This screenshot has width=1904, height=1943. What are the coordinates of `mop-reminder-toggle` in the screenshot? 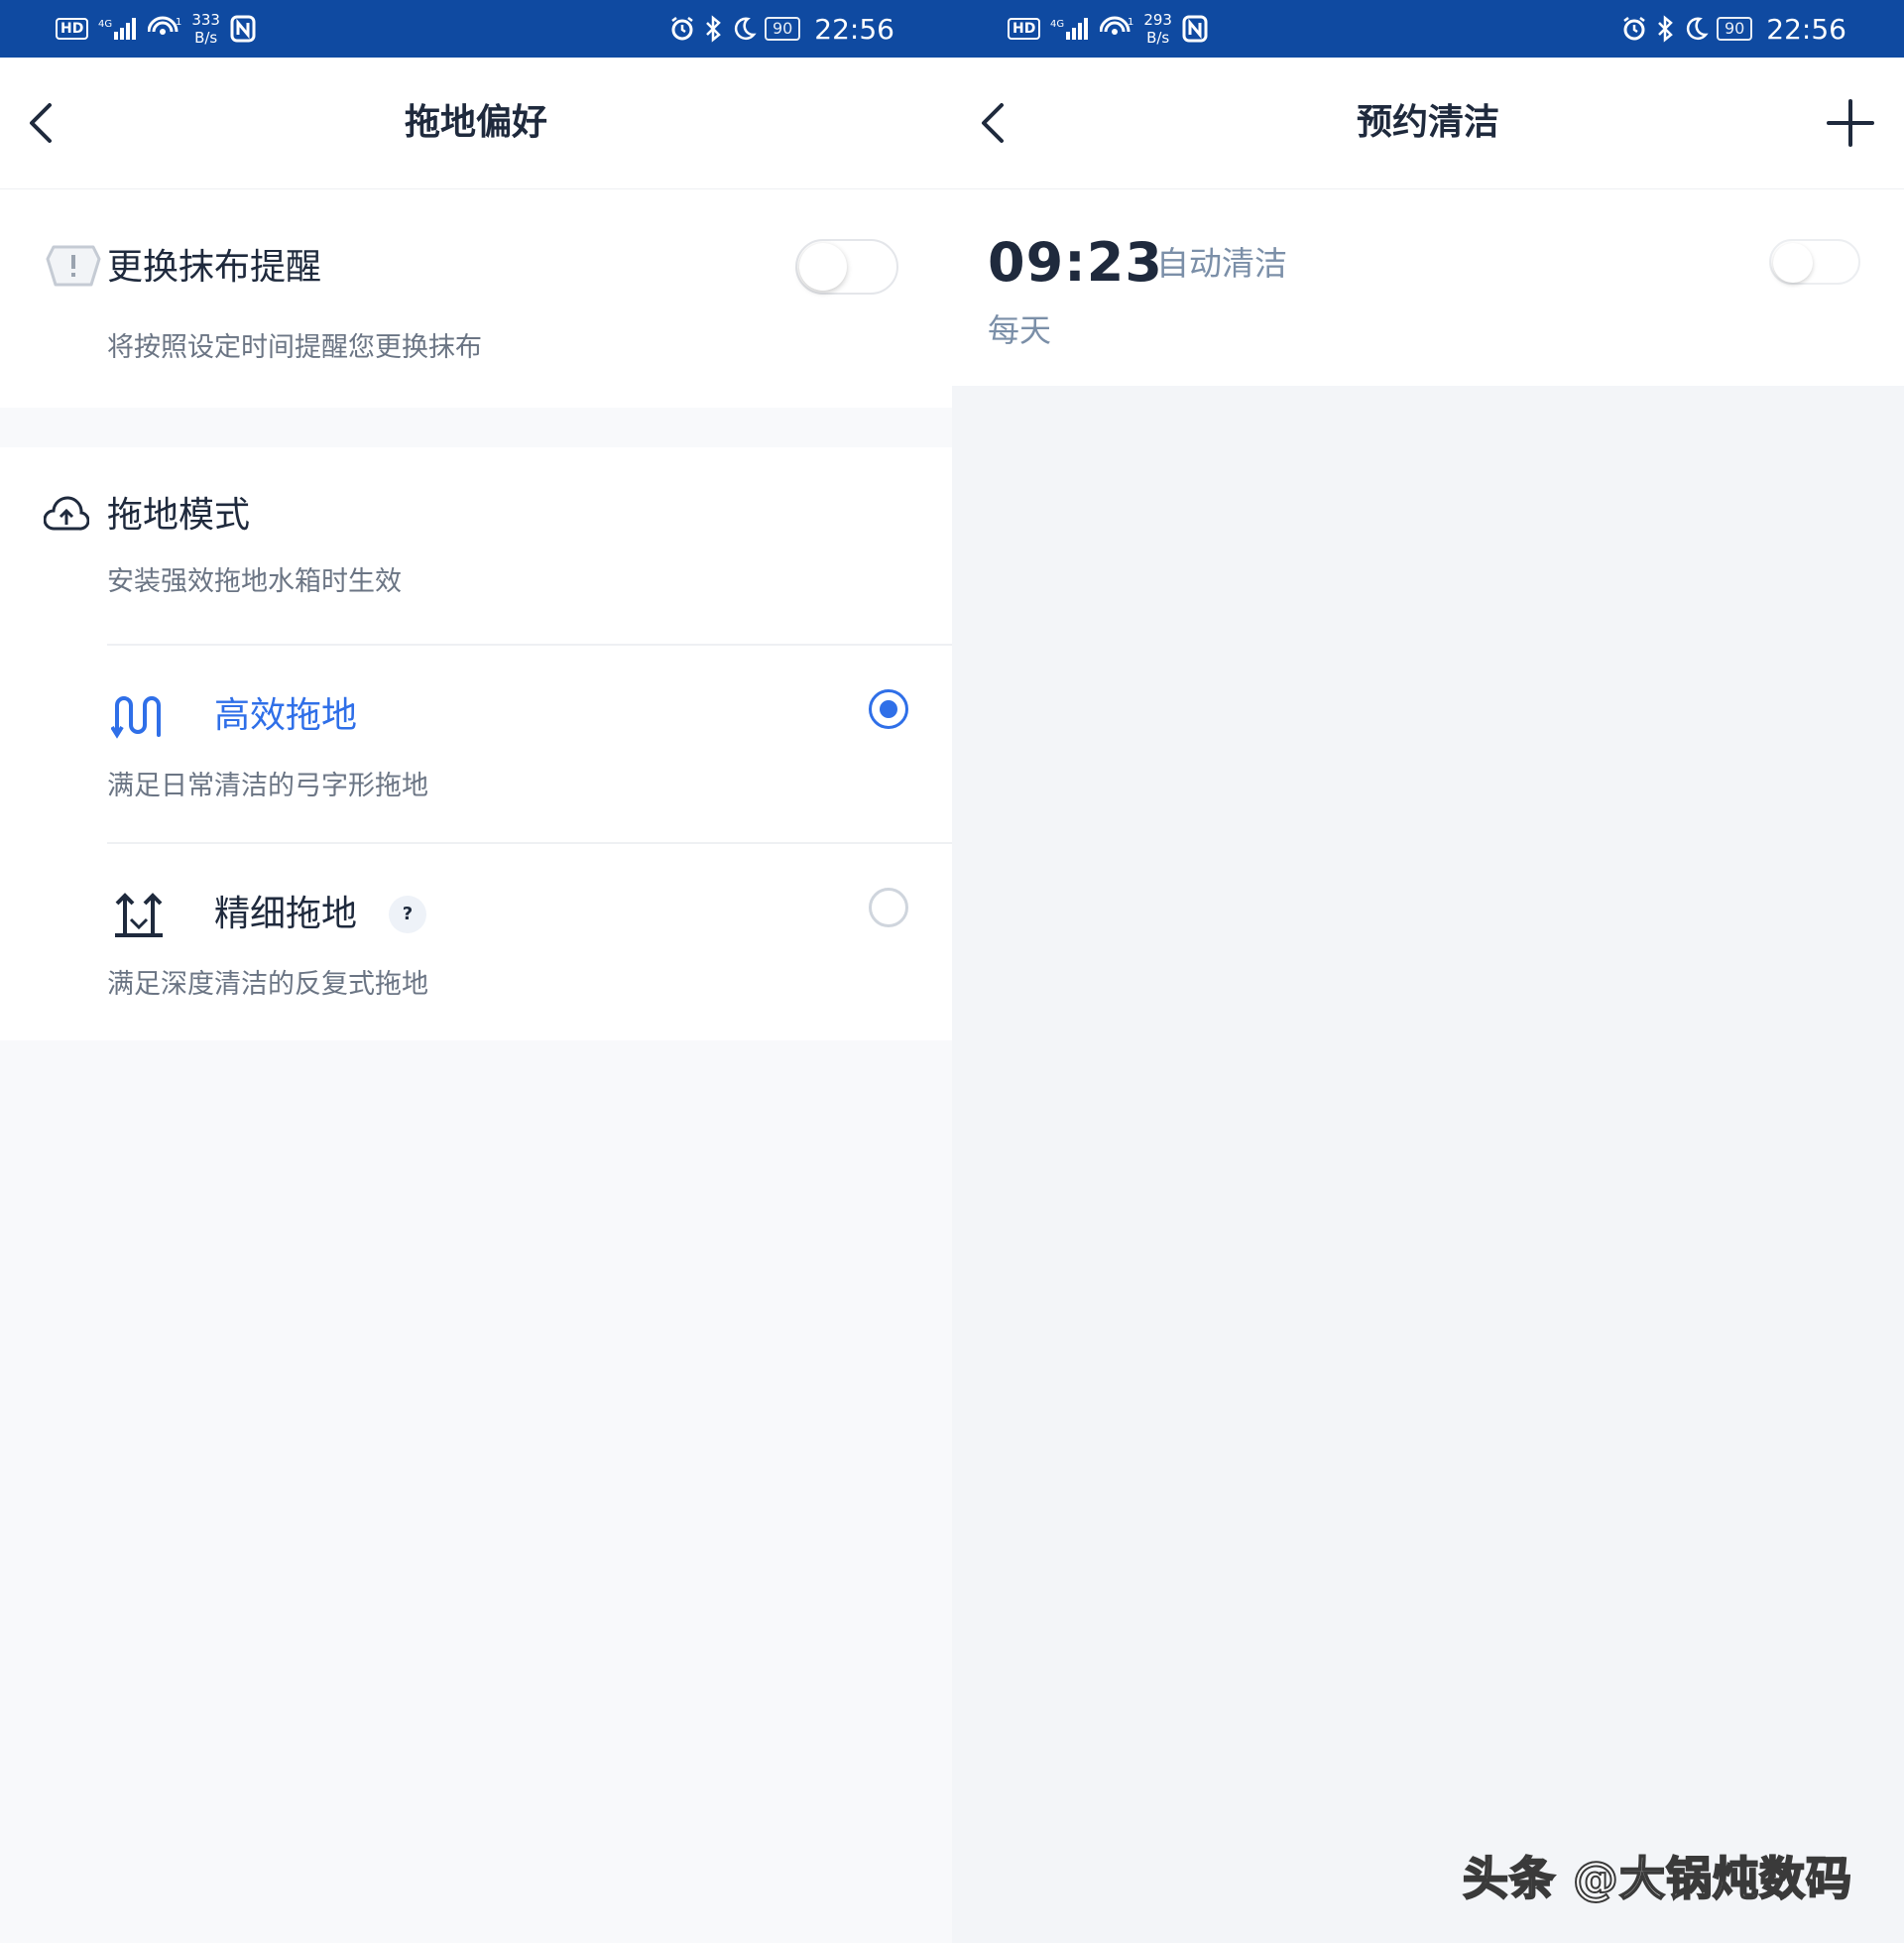 It's located at (846, 267).